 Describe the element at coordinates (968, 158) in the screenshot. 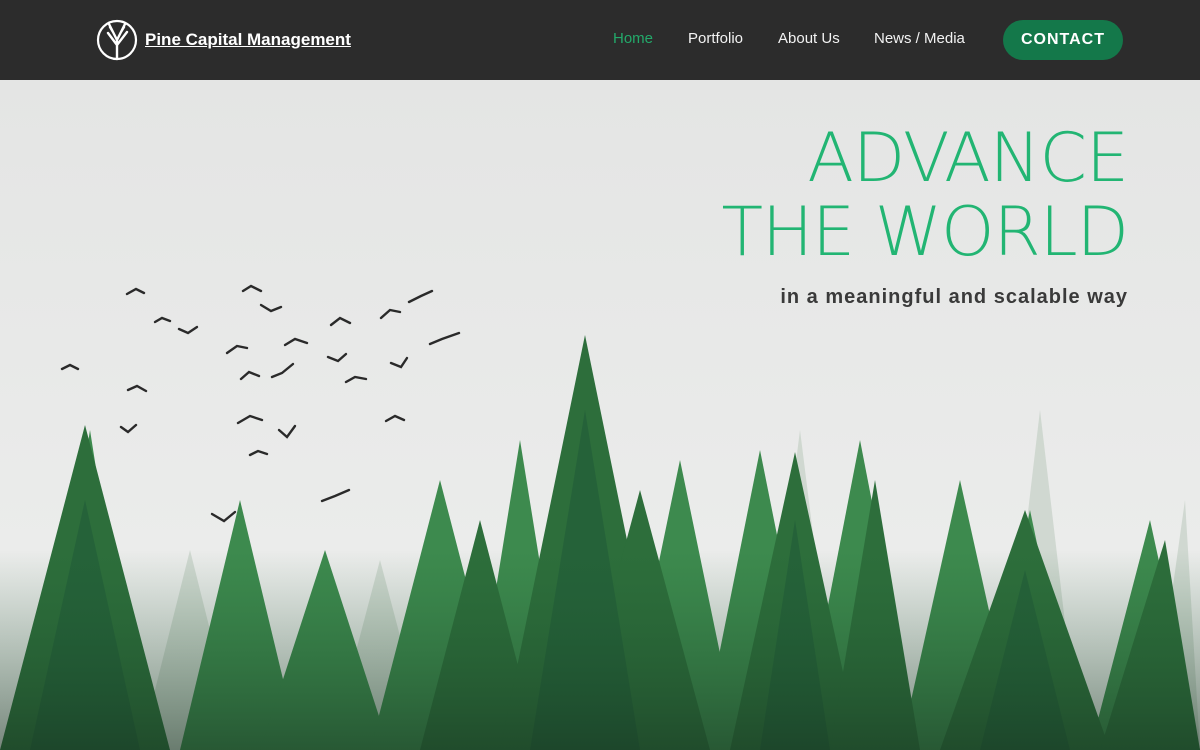

I see `headline-line-1: ADVANCE` at that location.